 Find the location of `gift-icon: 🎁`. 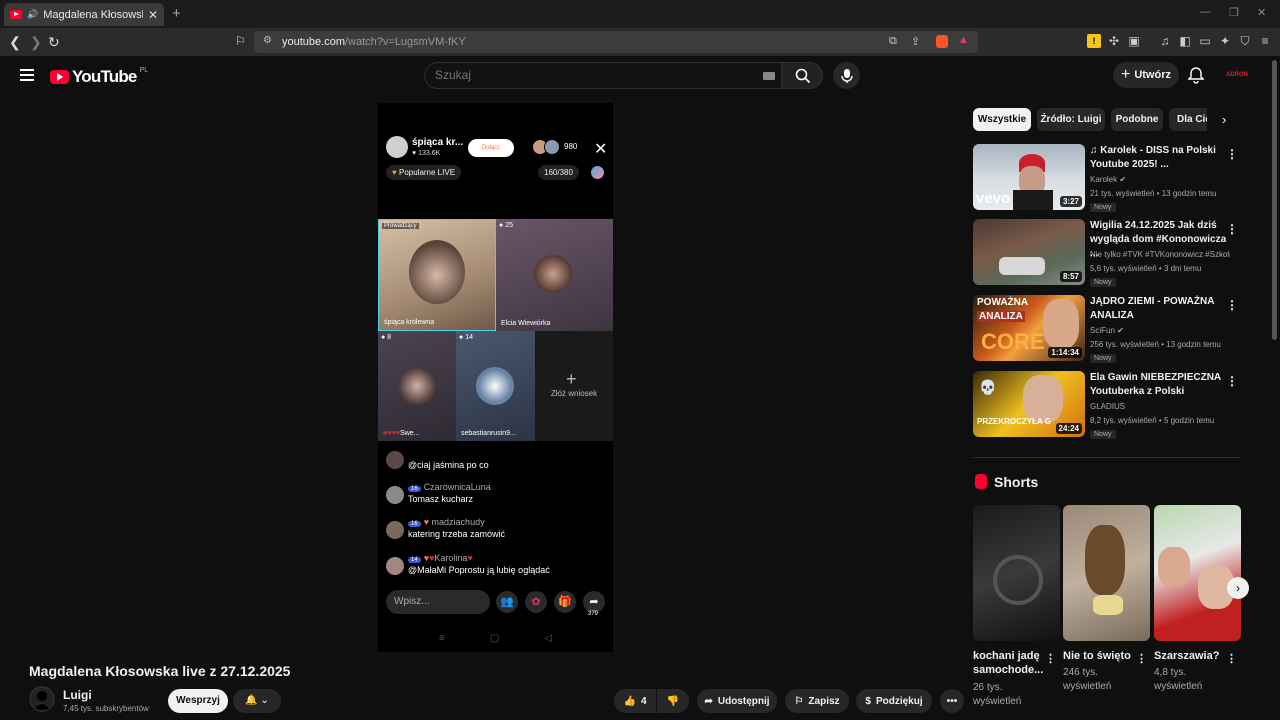

gift-icon: 🎁 is located at coordinates (565, 602).